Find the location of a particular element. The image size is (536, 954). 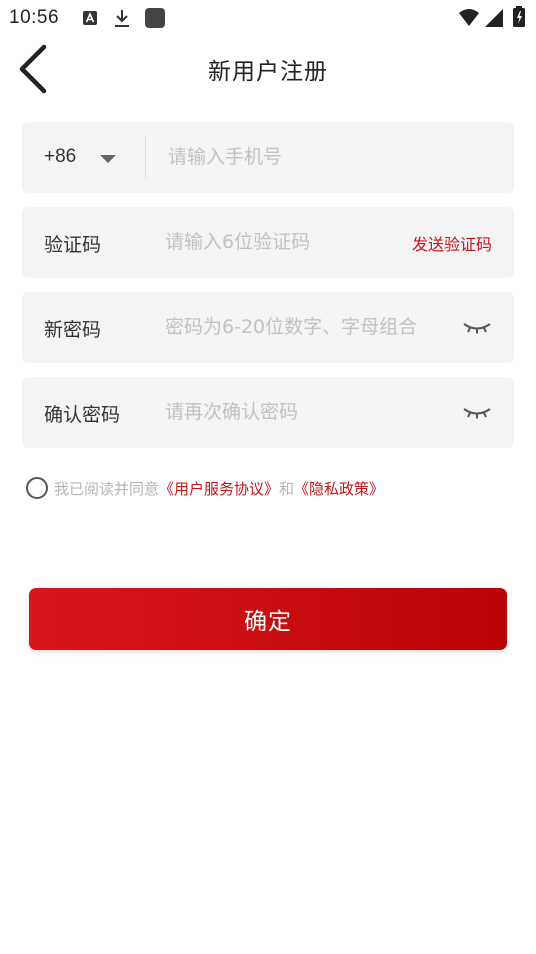

cellular-signal-icon is located at coordinates (494, 18).